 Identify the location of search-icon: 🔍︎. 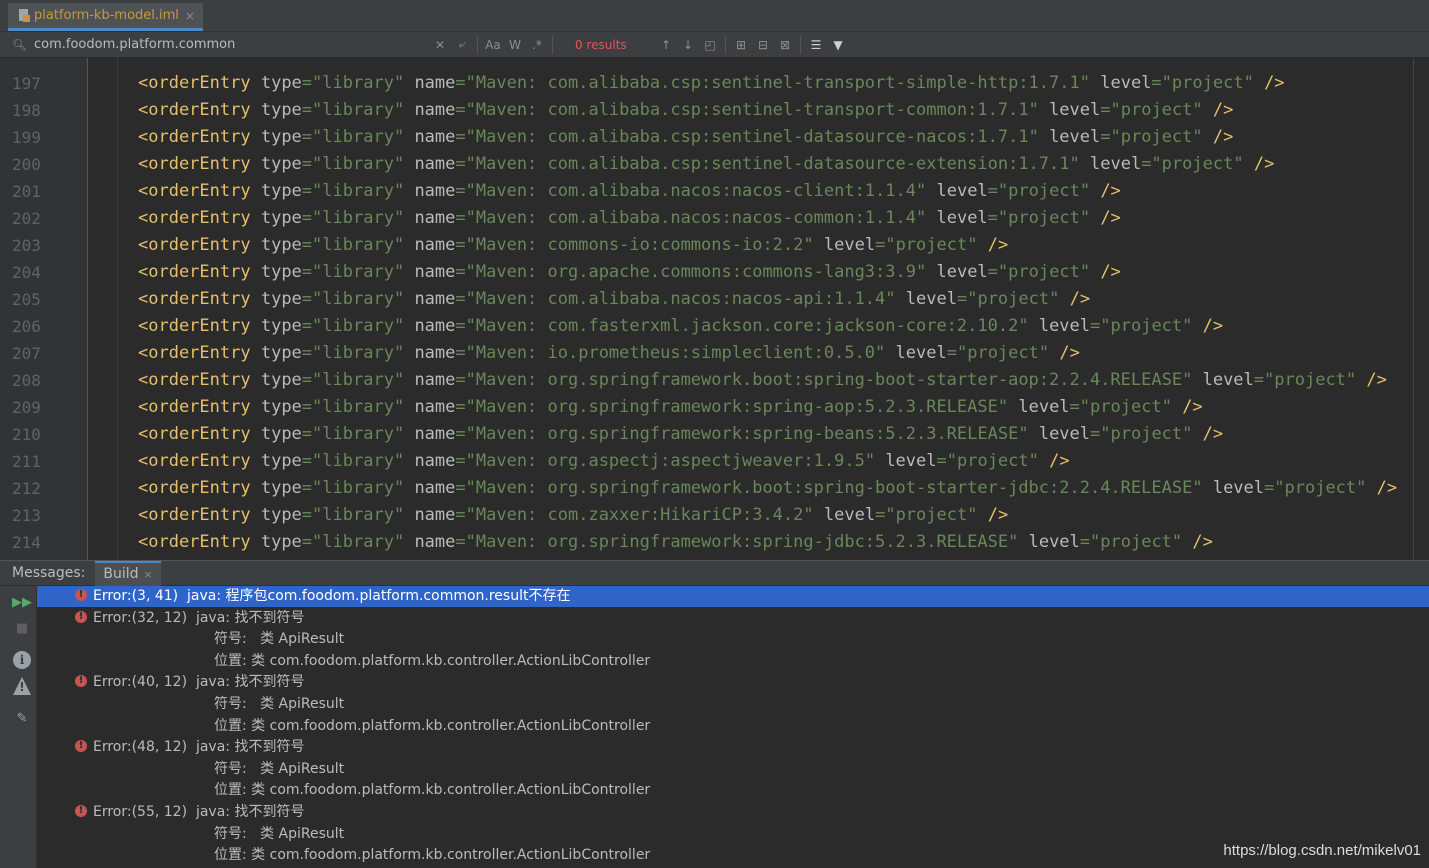
(23, 45).